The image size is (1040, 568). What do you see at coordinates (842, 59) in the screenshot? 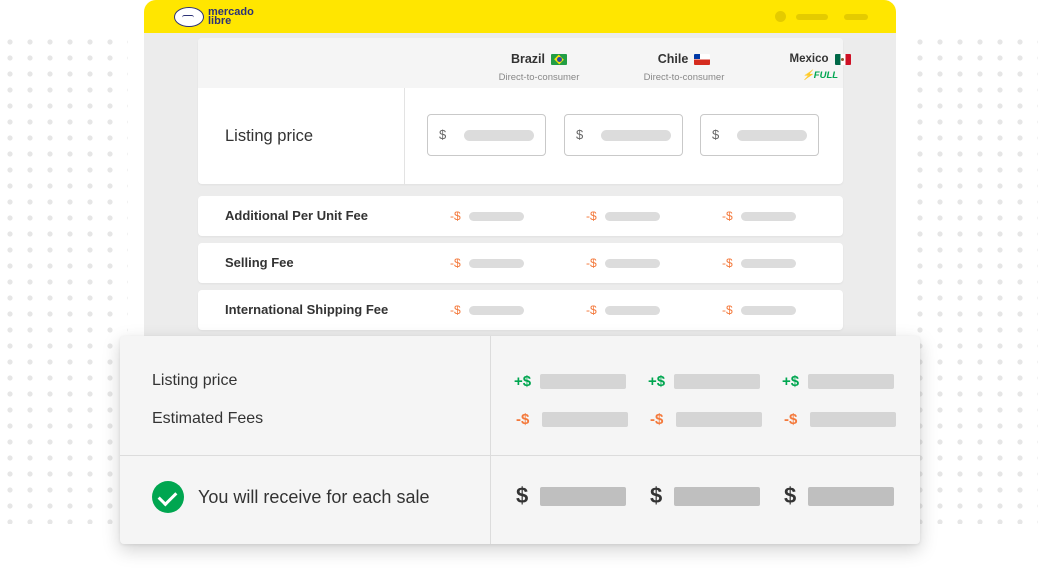
I see `mexico-flag-icon` at bounding box center [842, 59].